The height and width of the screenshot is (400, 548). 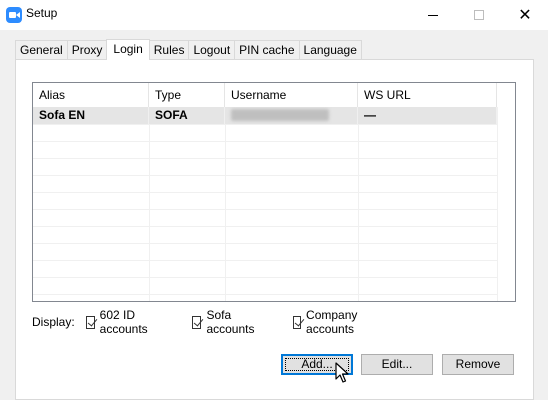 I want to click on title-bar: Setup ✕, so click(x=274, y=15).